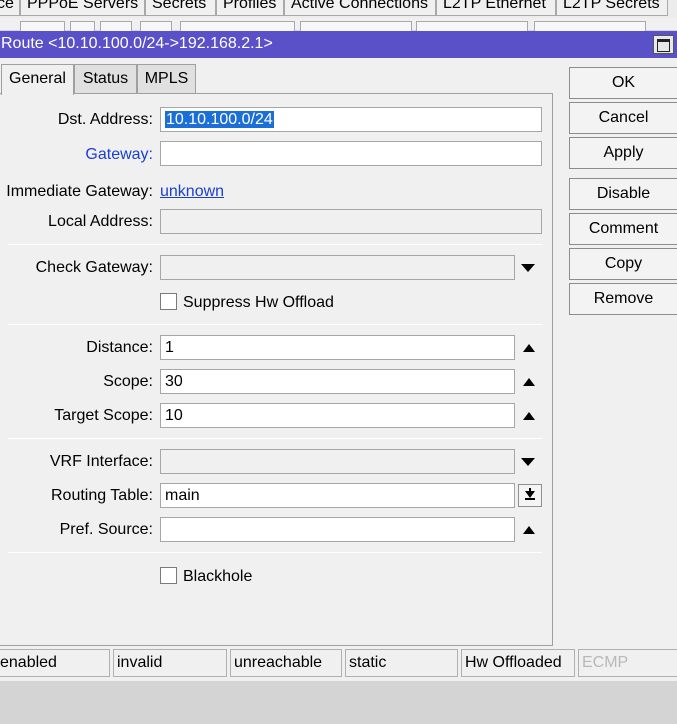  I want to click on cancel-button: Cancel, so click(623, 118).